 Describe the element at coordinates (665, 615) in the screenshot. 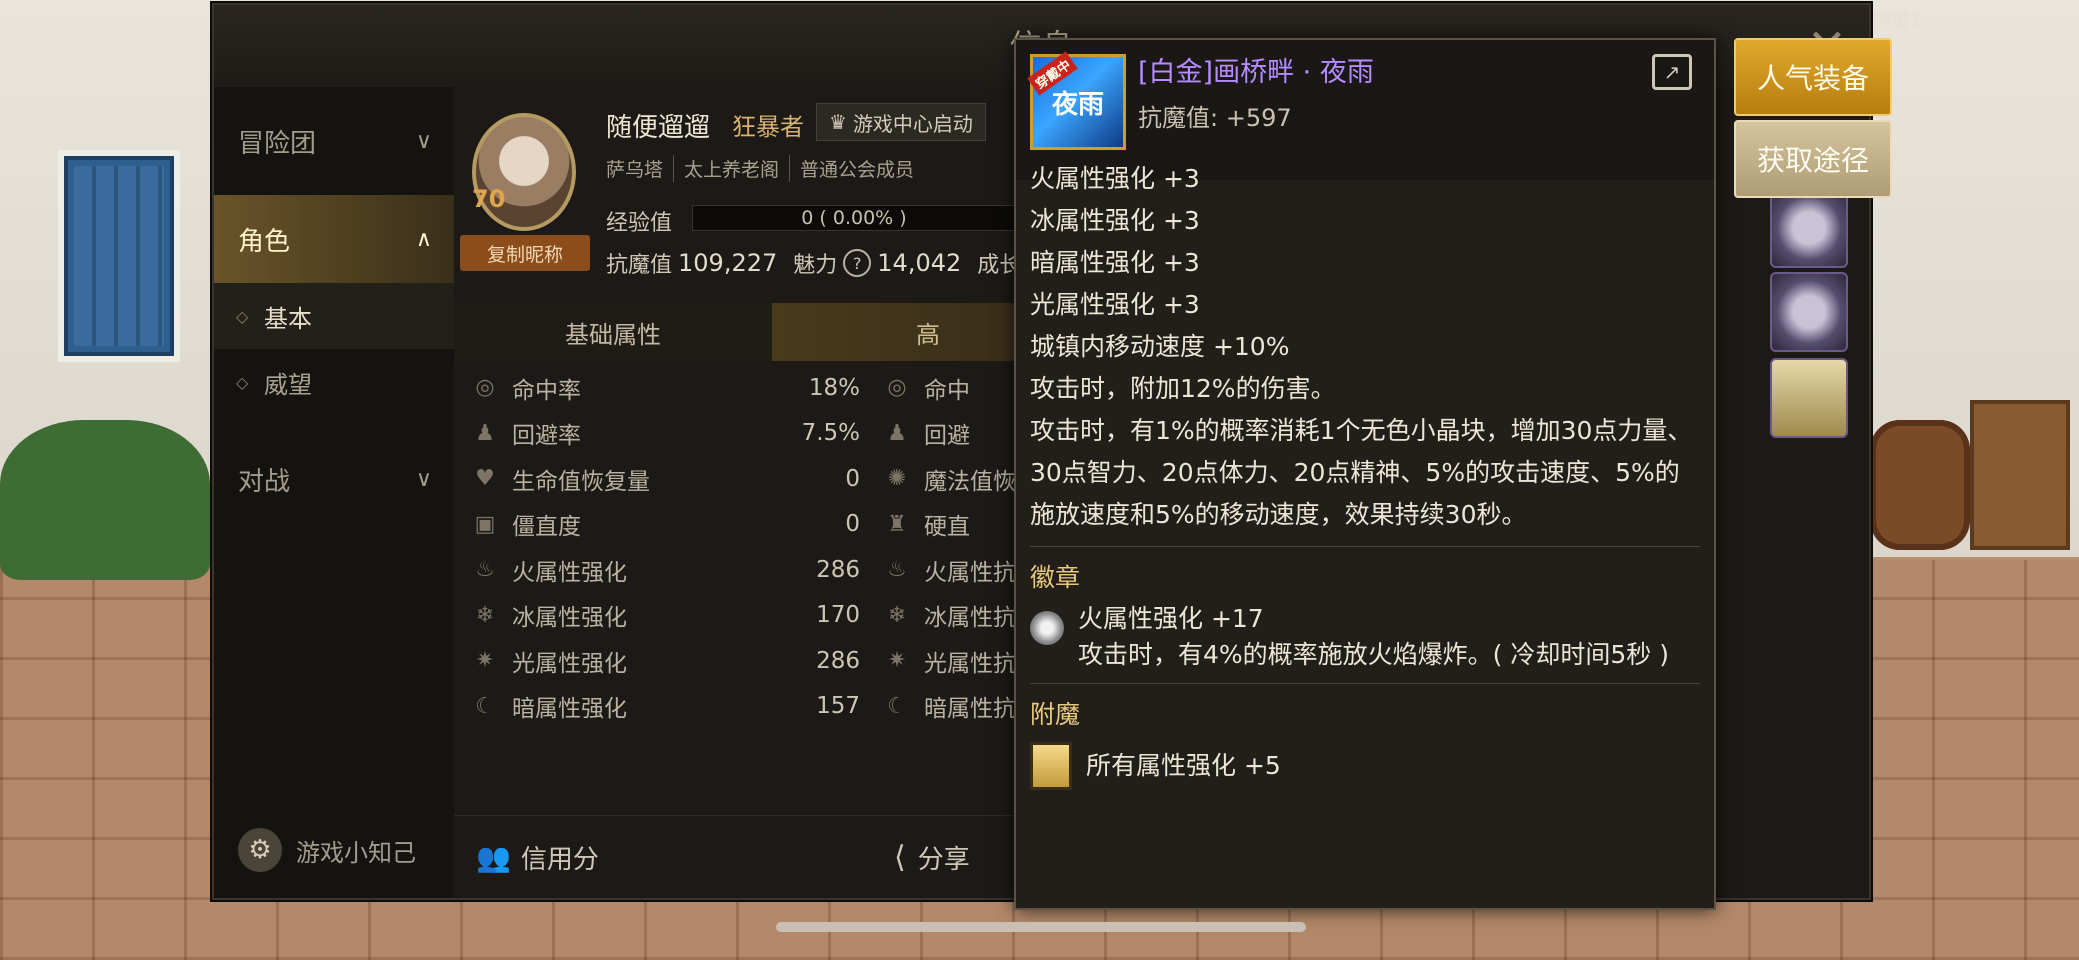

I see `attribute-row: ❄ 冰属性强化 170` at that location.